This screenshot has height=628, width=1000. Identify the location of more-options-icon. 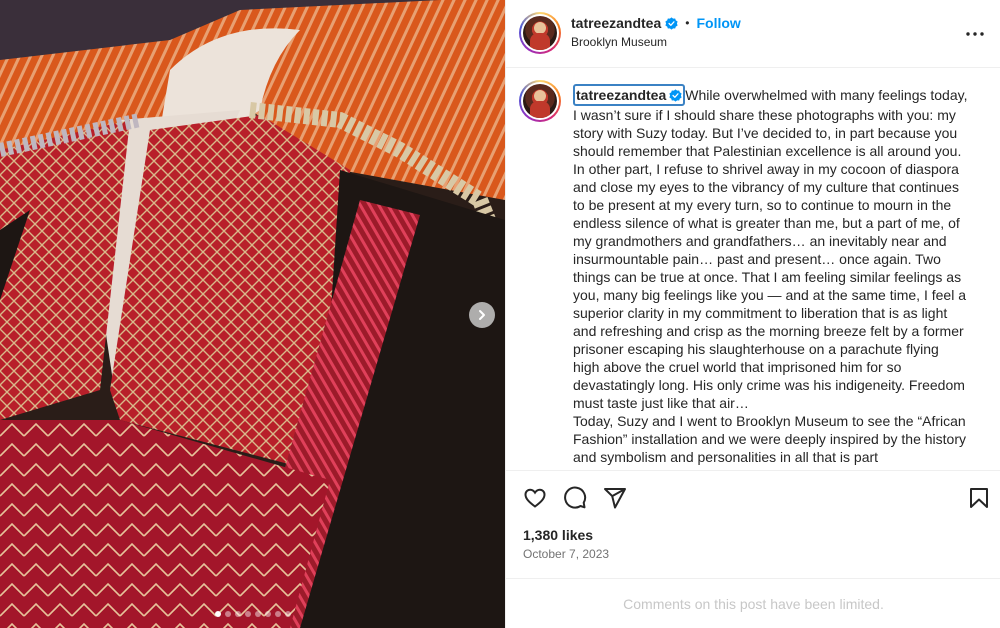
(975, 34).